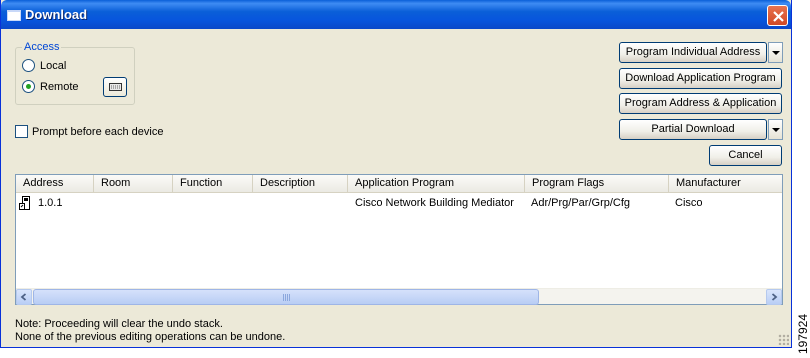 Image resolution: width=810 pixels, height=358 pixels. Describe the element at coordinates (436, 184) in the screenshot. I see `col-application-program: Application Program` at that location.